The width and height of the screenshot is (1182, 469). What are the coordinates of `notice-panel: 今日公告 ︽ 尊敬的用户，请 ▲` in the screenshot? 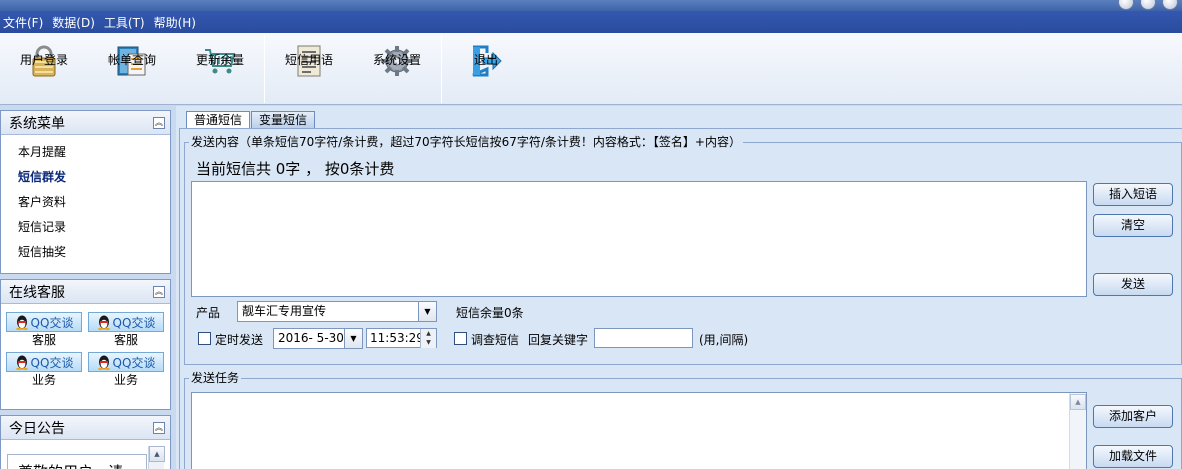 It's located at (85, 442).